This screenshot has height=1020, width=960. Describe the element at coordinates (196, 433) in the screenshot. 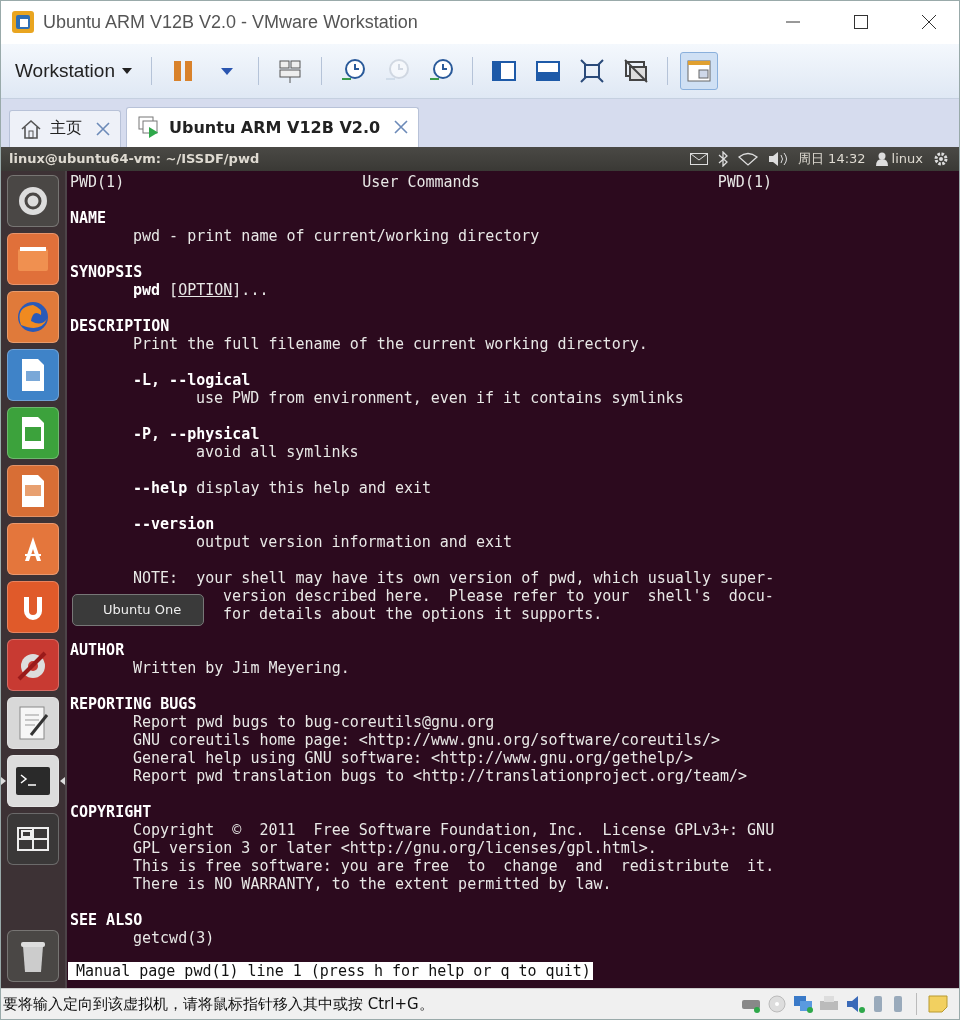

I see `man-text-line: -P, --physical` at that location.